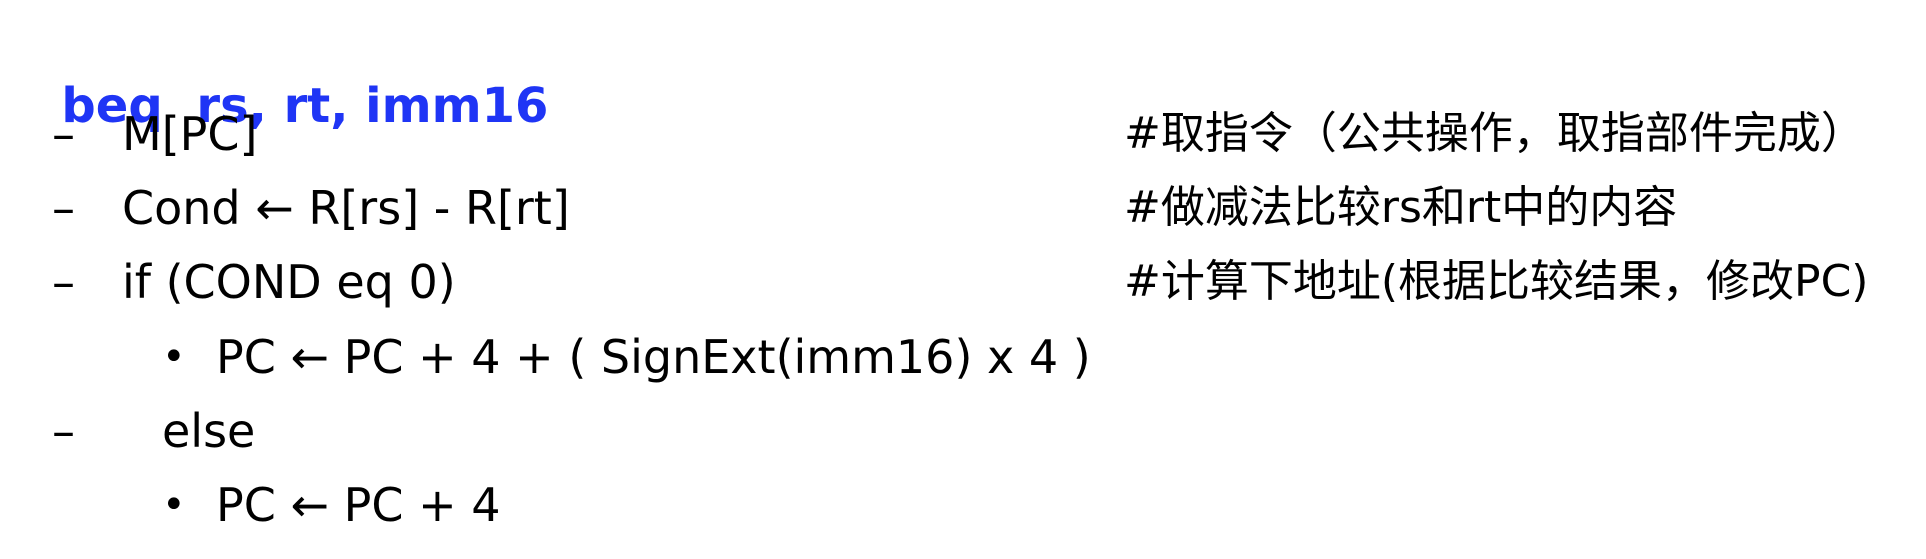 Image resolution: width=1926 pixels, height=559 pixels. Describe the element at coordinates (1401, 207) in the screenshot. I see `step-comment: #做减法比较rs和rt中的内容` at that location.